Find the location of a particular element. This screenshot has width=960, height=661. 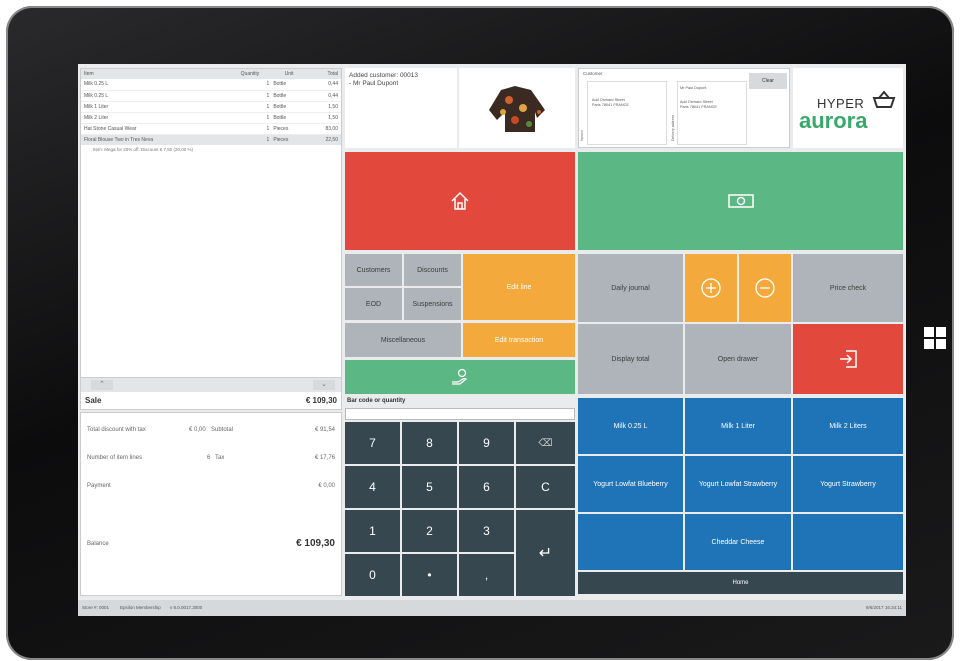

home-nav-button: Home is located at coordinates (740, 583).